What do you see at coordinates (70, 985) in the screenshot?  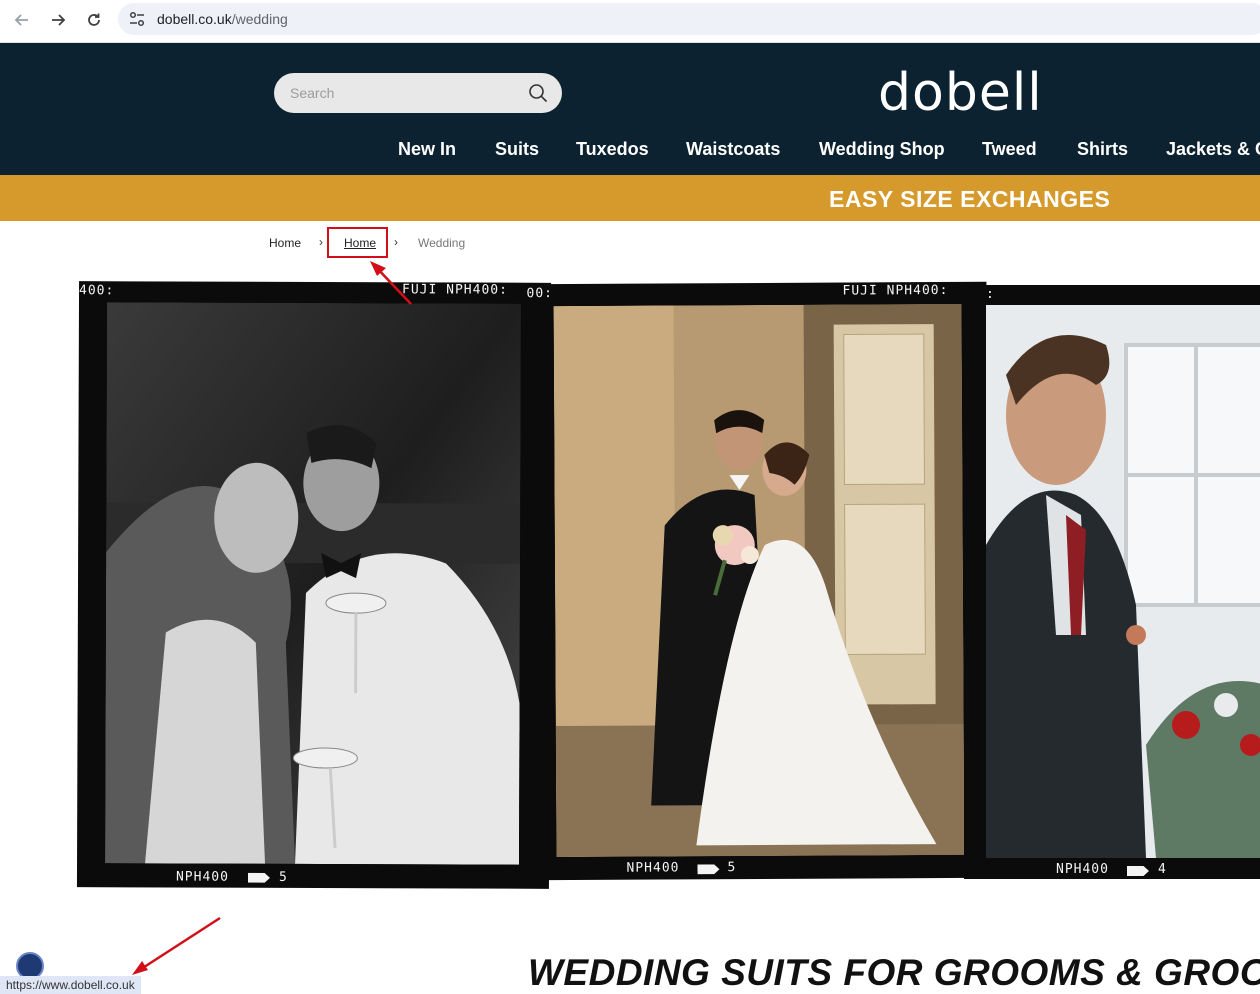 I see `status-bar-url: https://www.dobell.co.uk` at bounding box center [70, 985].